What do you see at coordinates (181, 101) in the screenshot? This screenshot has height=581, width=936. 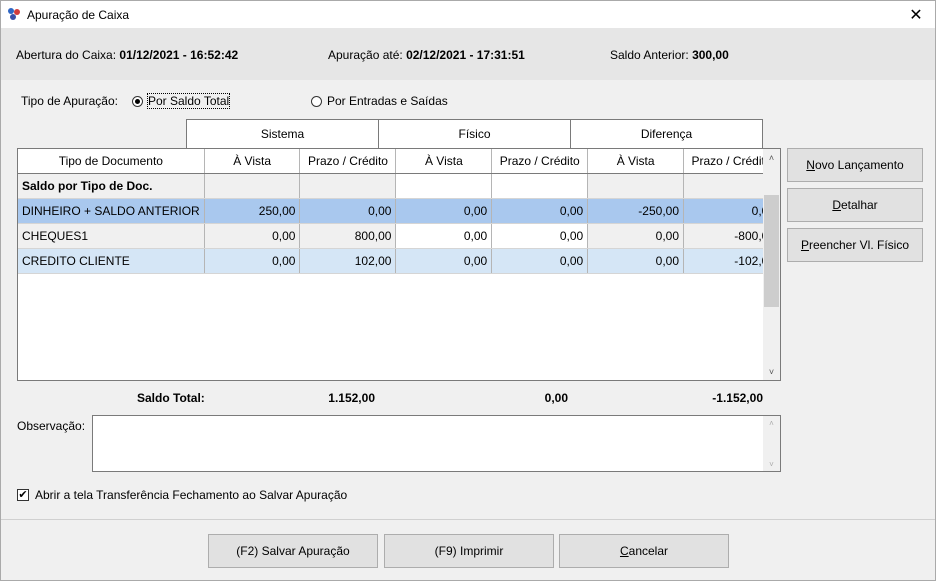 I see `radio-por-saldo-total: Por Saldo Total` at bounding box center [181, 101].